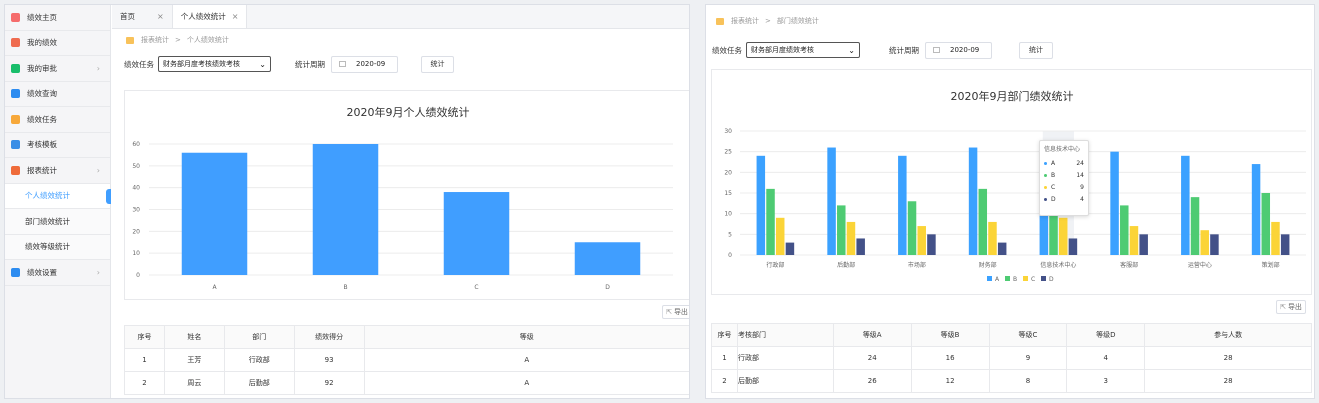  What do you see at coordinates (58, 196) in the screenshot?
I see `sidebar-item: 个人绩效统计` at bounding box center [58, 196].